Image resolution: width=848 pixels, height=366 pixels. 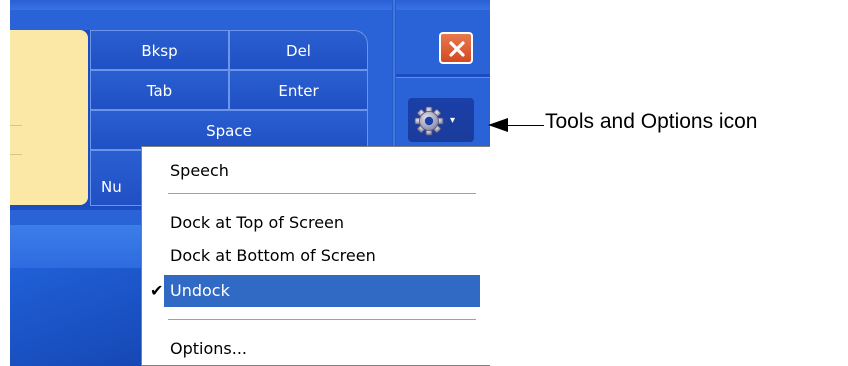 I want to click on menu-item-speech: Speech, so click(x=199, y=170).